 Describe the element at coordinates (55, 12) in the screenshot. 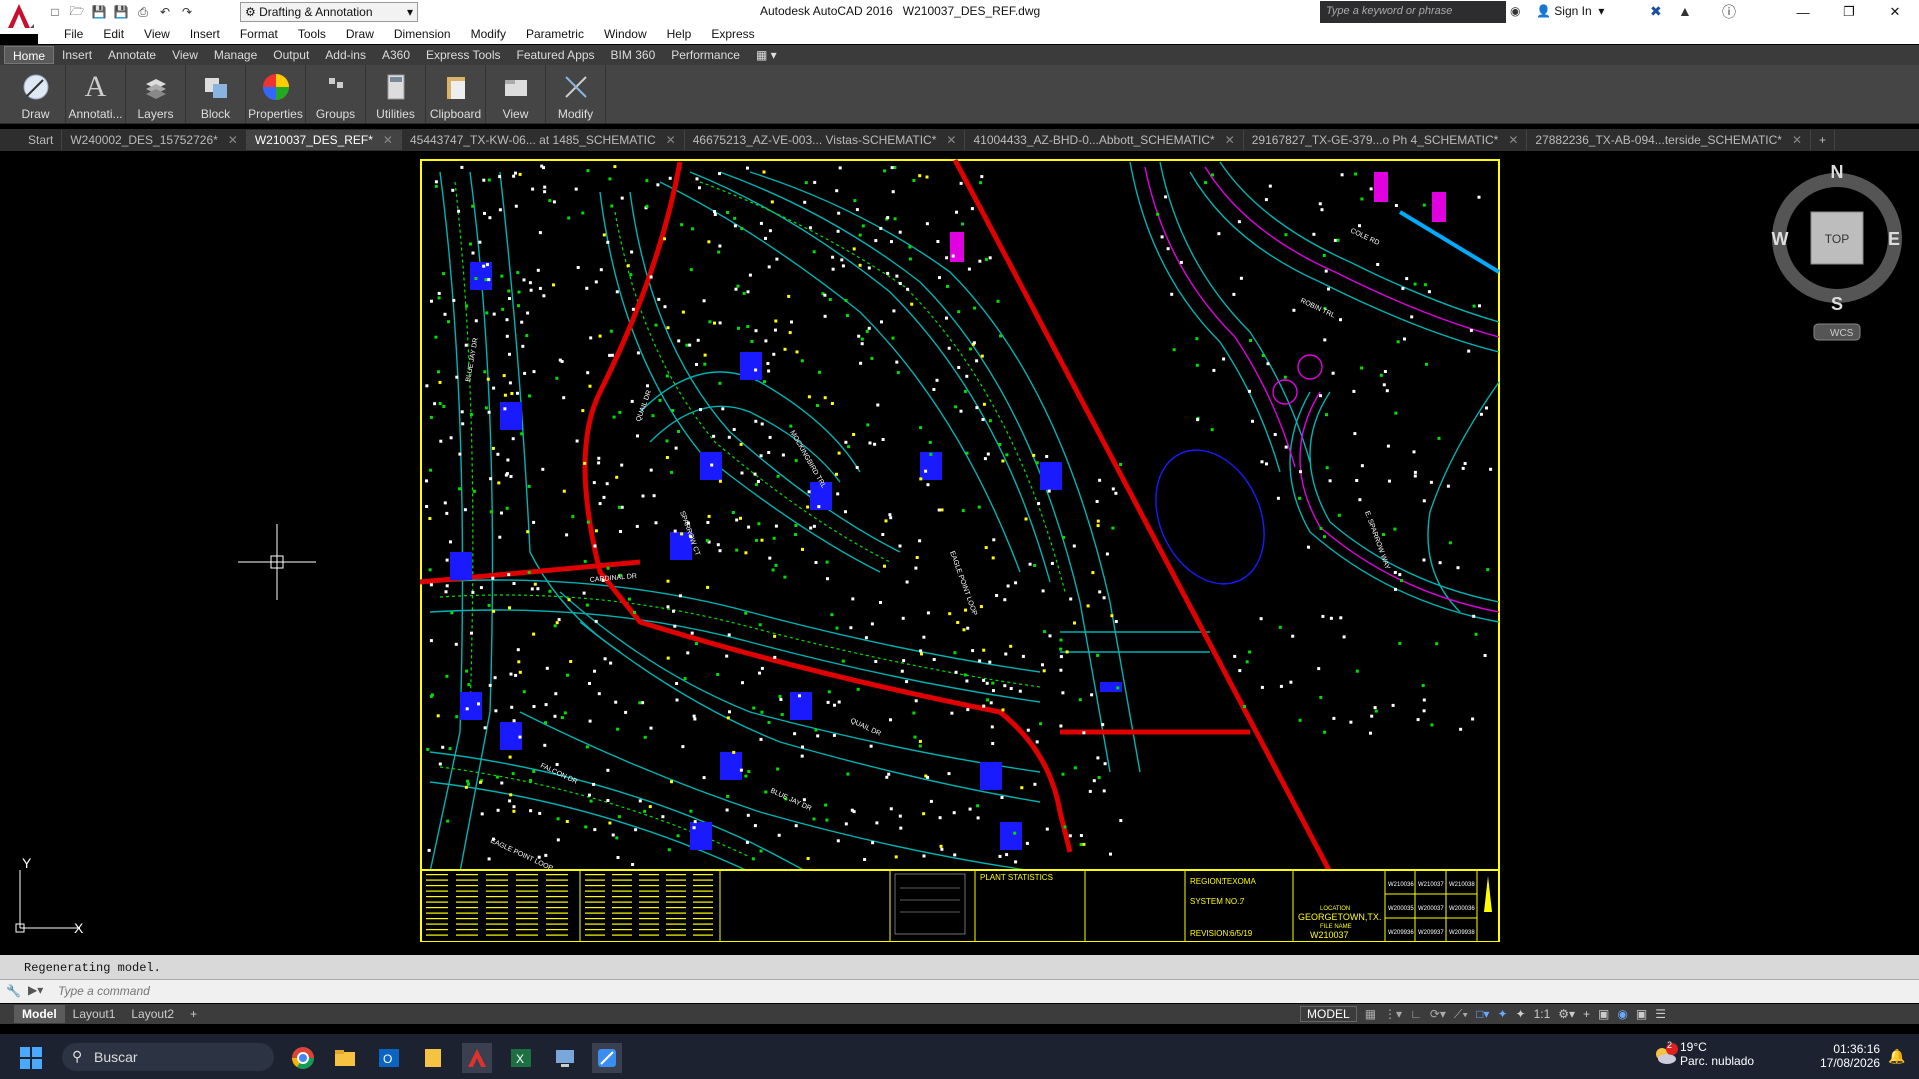

I see `new-icon: □` at that location.